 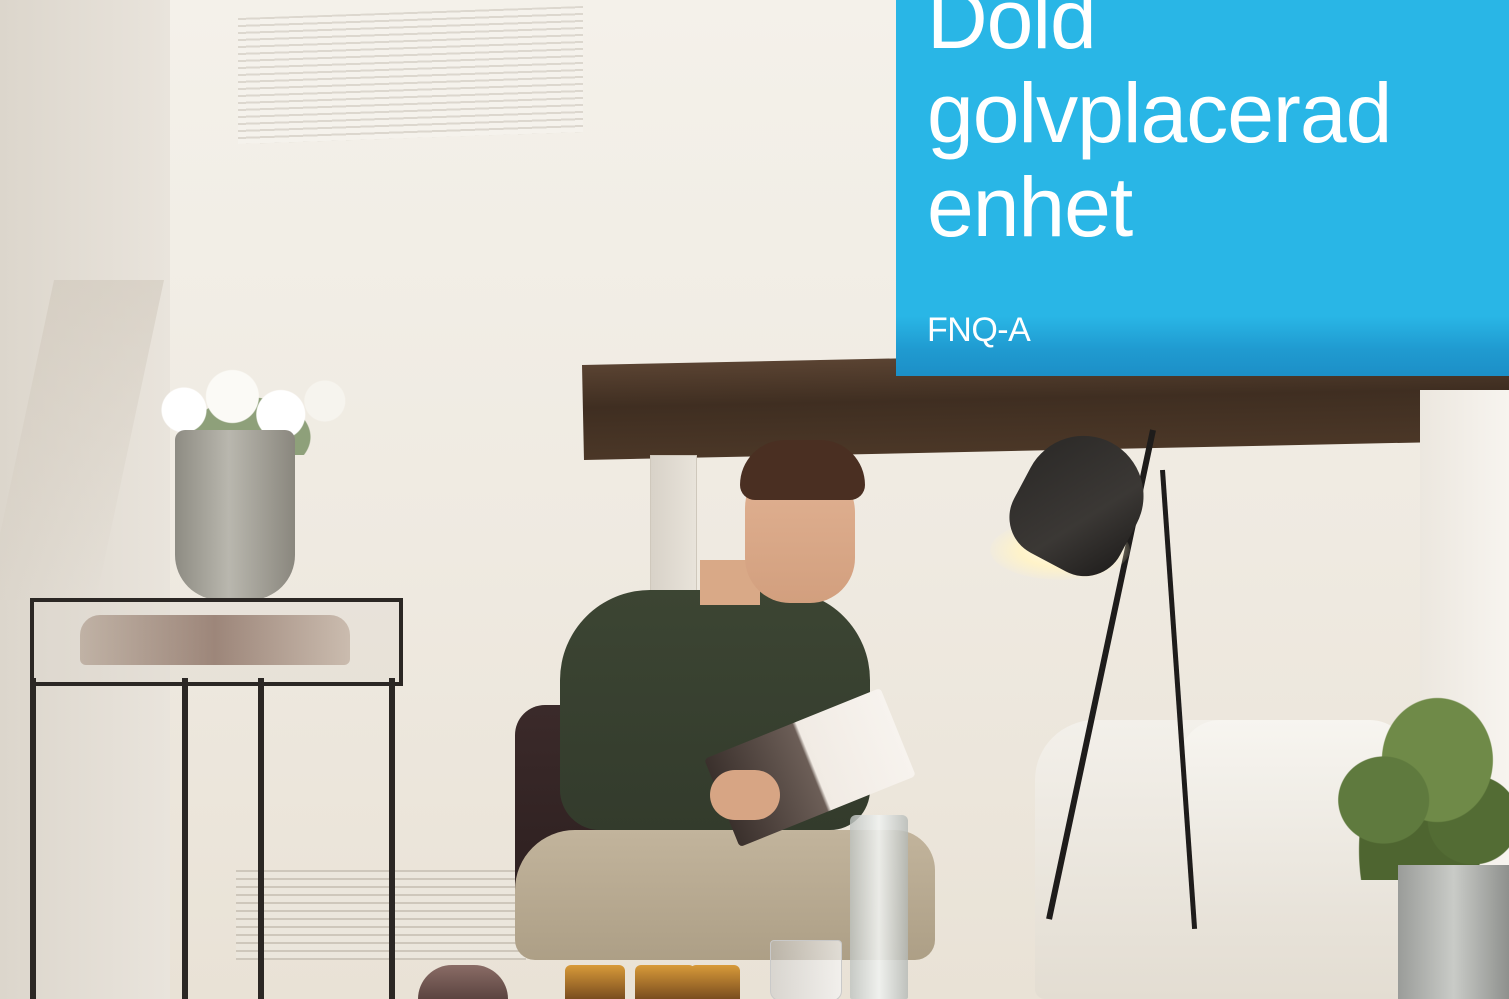 I want to click on title-line: Dold, so click(x=1012, y=33).